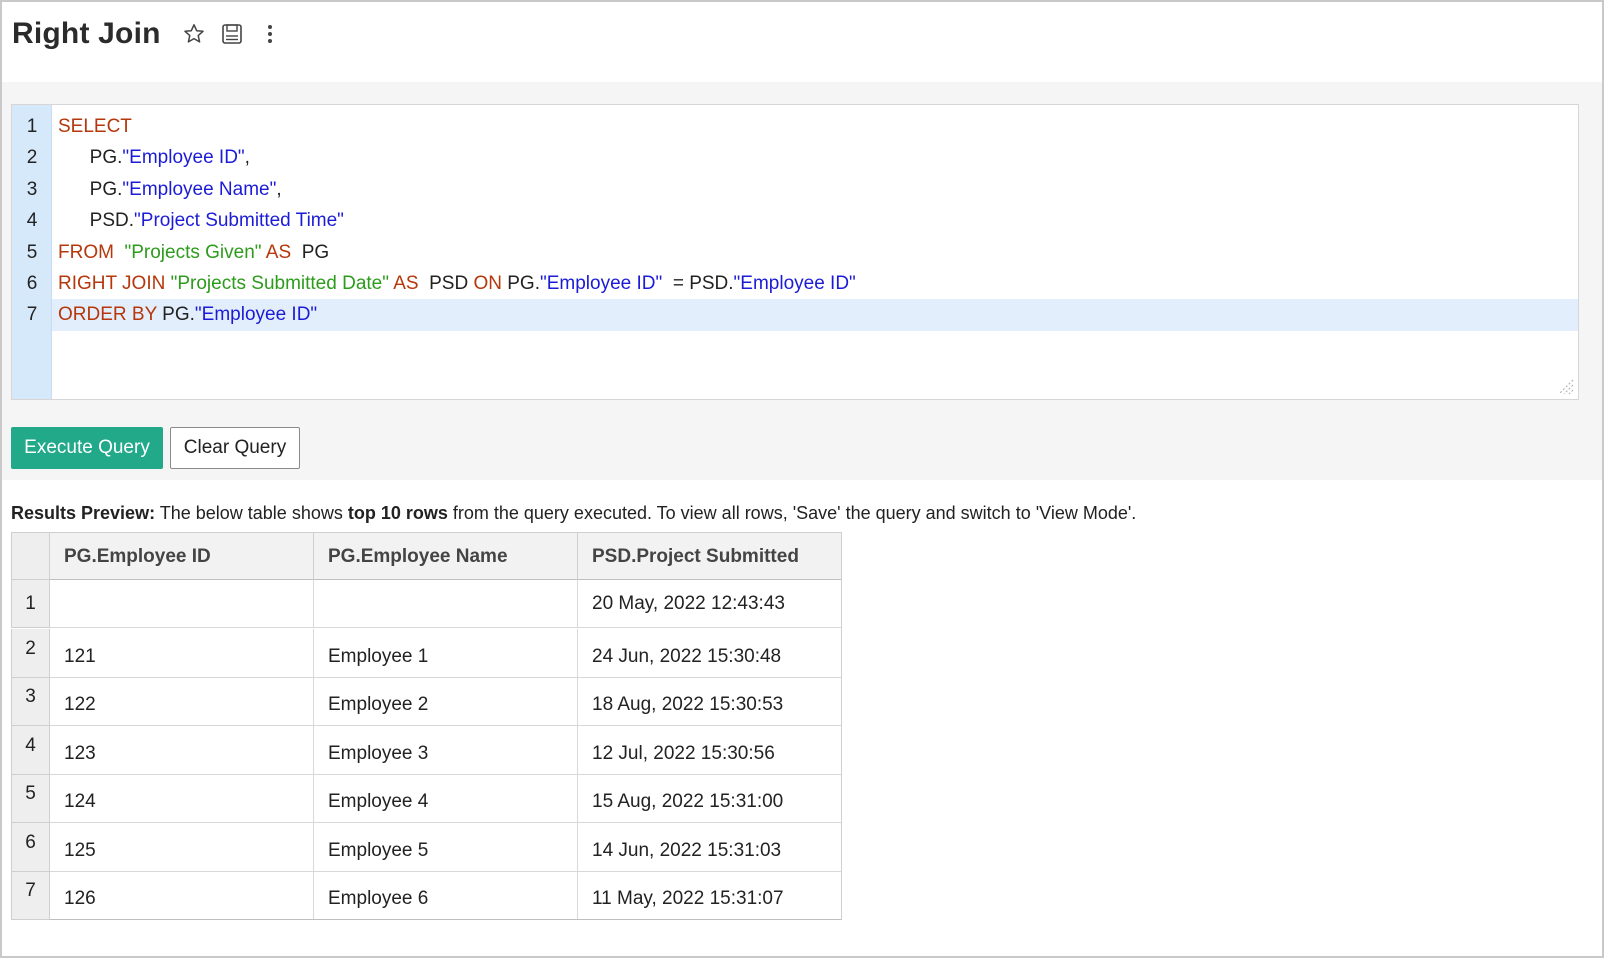  I want to click on table-cell: Employee 6, so click(446, 896).